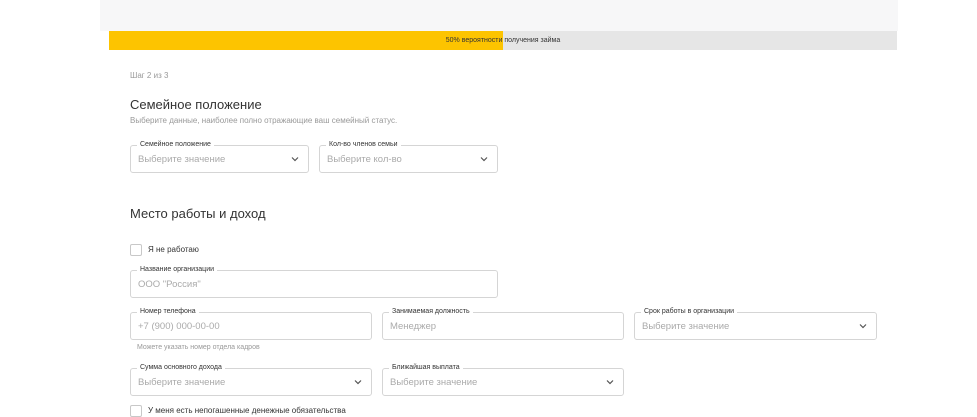 The image size is (977, 417). Describe the element at coordinates (413, 326) in the screenshot. I see `position-placeholder: Менеджер` at that location.